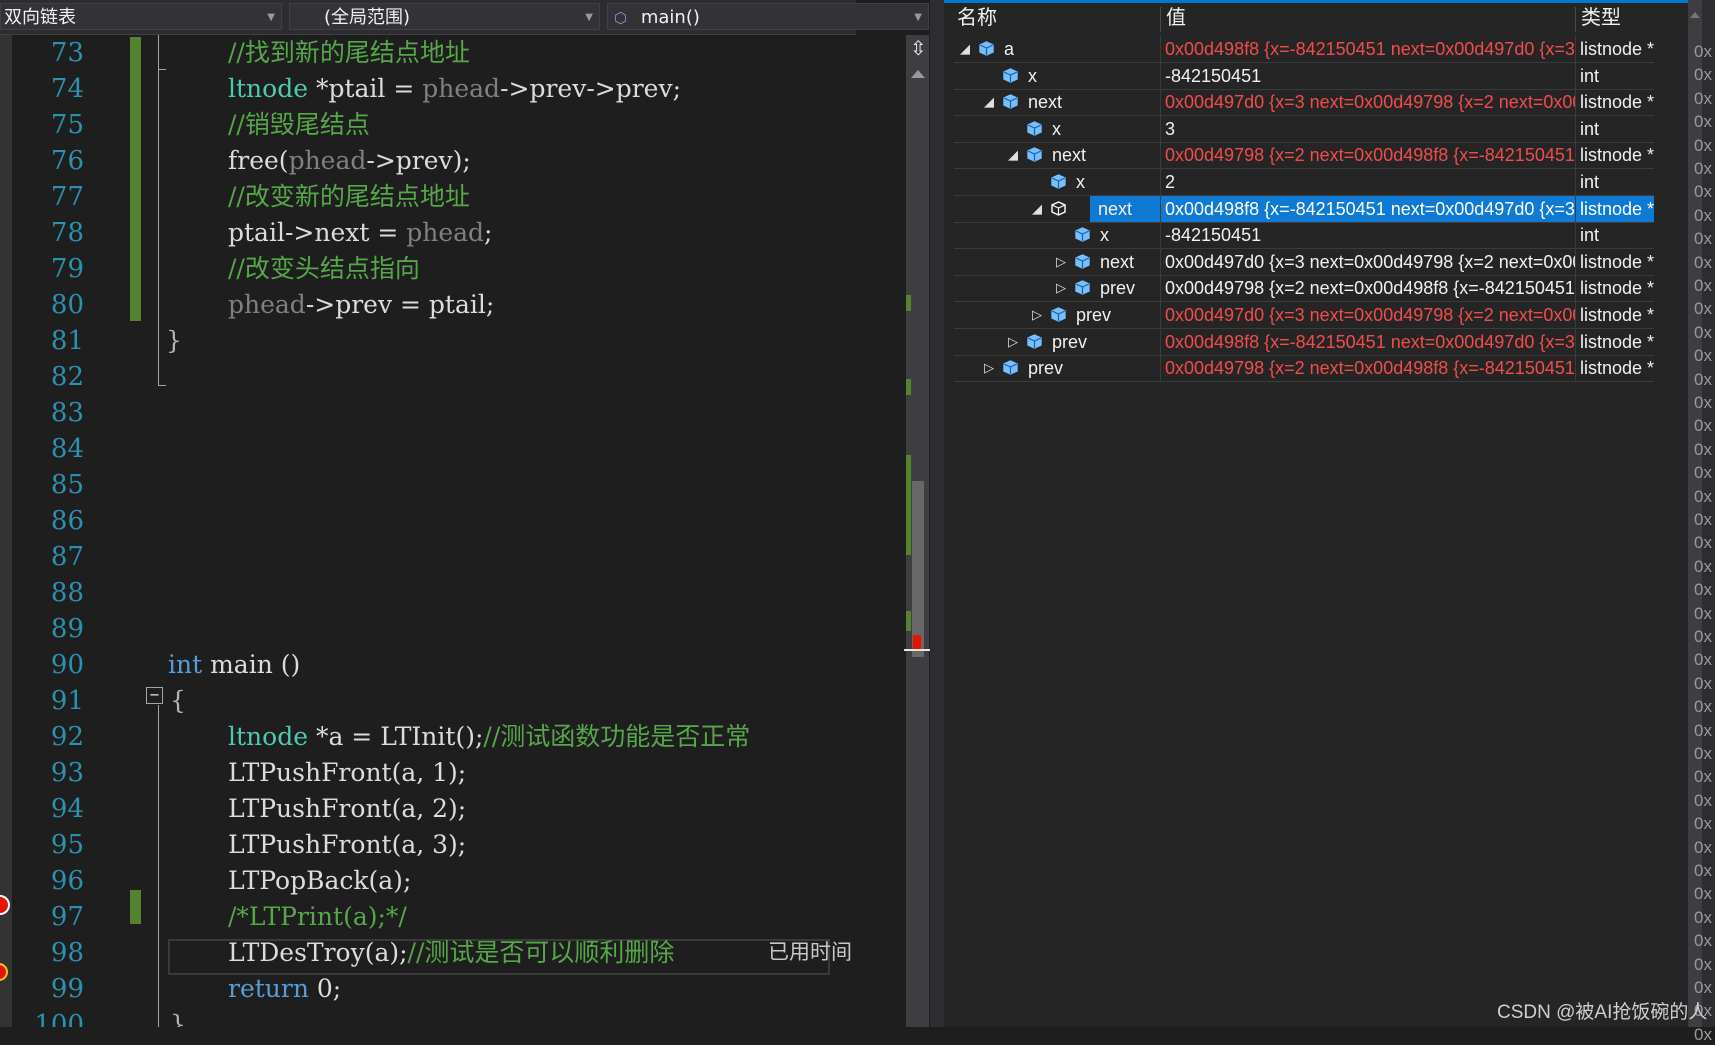  What do you see at coordinates (918, 569) in the screenshot?
I see `scrollbar-thumb` at bounding box center [918, 569].